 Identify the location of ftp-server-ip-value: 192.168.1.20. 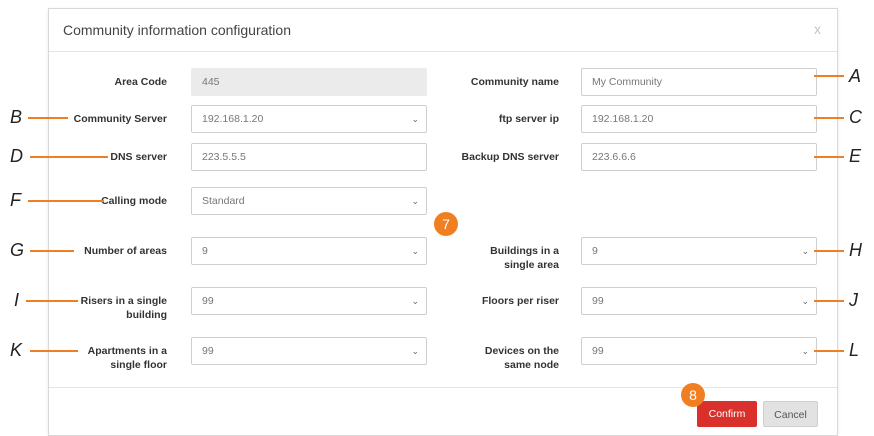
(623, 119).